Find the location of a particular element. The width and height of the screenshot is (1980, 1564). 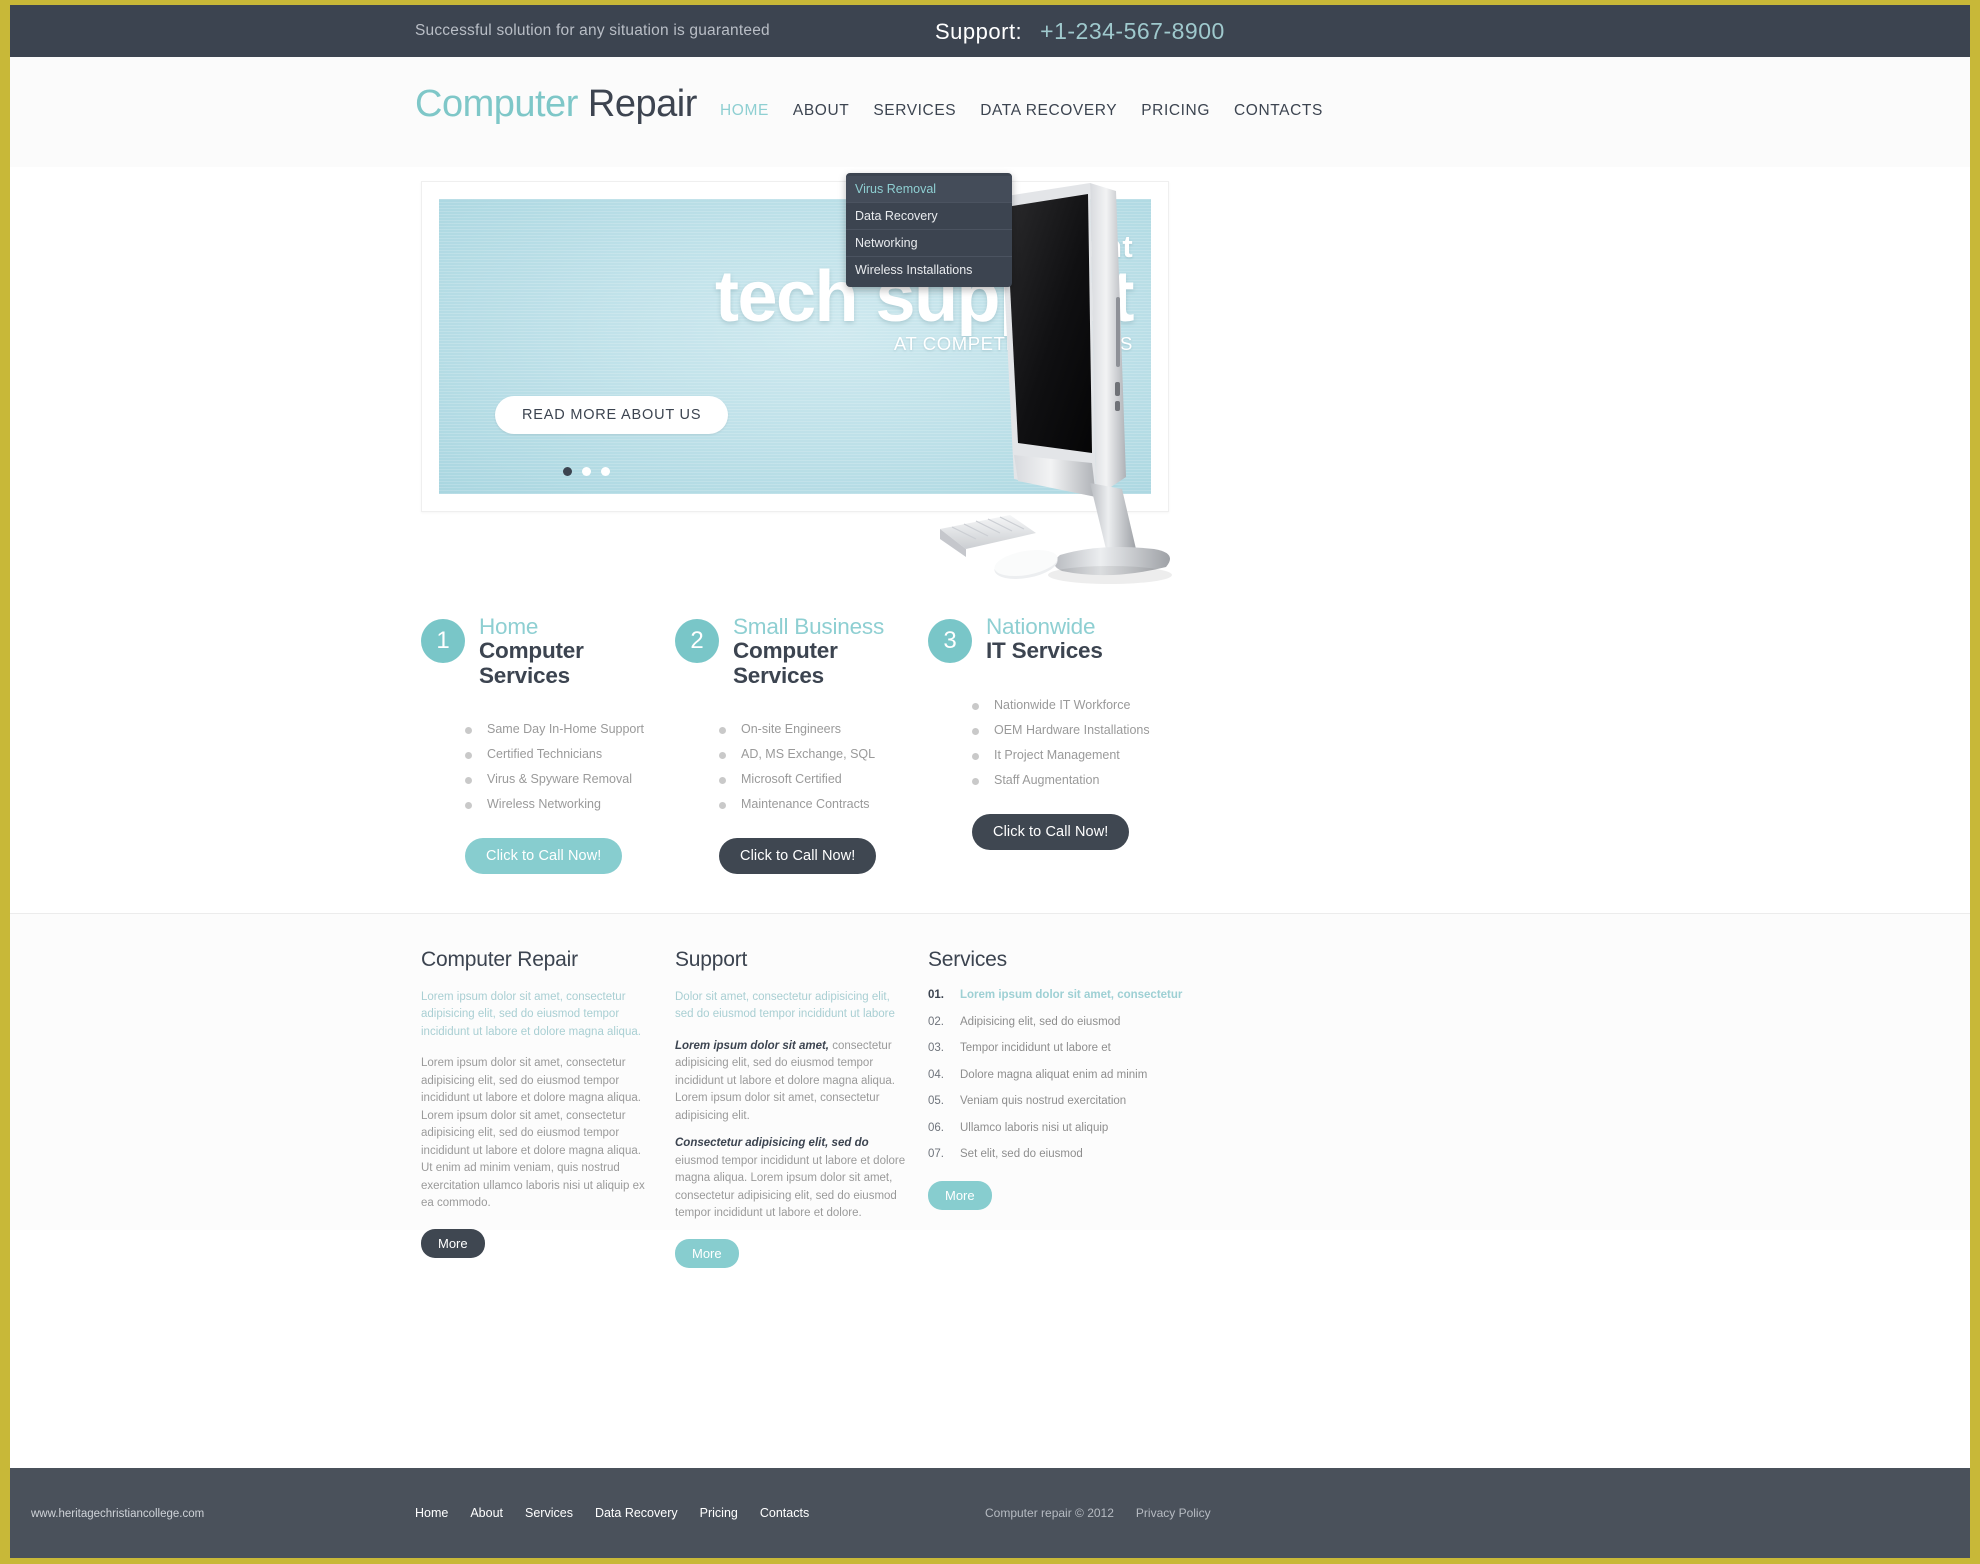

click-to-call-button-nationwide: Click to Call Now! is located at coordinates (1051, 831).